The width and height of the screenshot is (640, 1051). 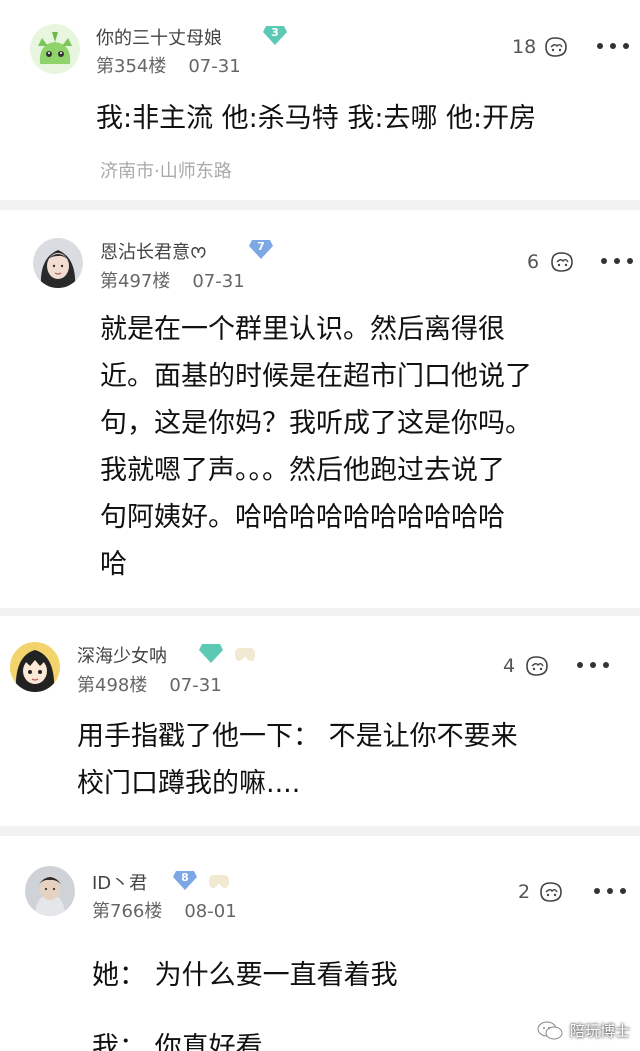 What do you see at coordinates (149, 684) in the screenshot?
I see `floor-info: 第498楼 07-31` at bounding box center [149, 684].